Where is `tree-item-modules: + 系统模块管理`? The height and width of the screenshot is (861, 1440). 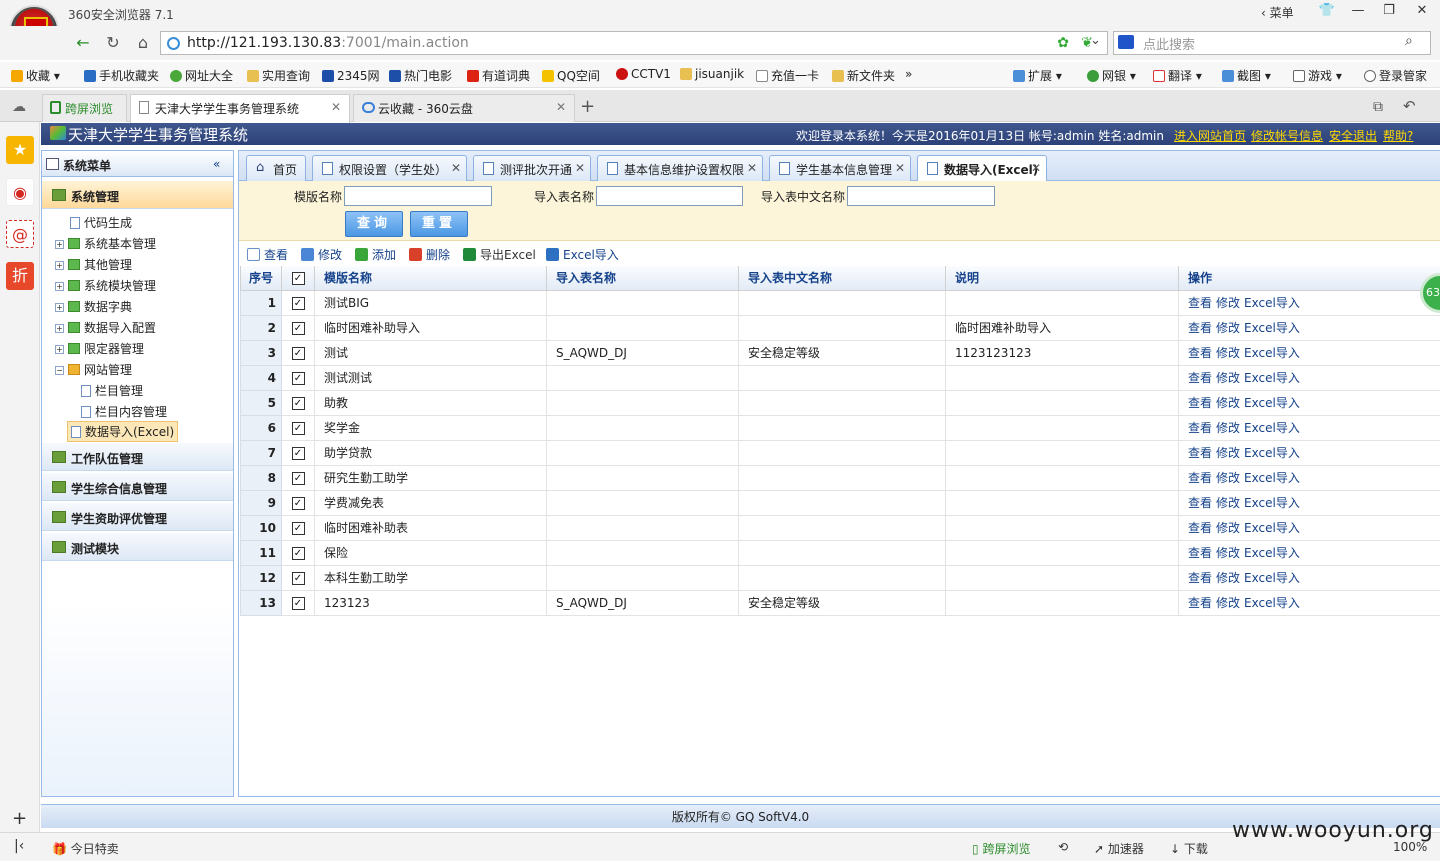 tree-item-modules: + 系统模块管理 is located at coordinates (105, 285).